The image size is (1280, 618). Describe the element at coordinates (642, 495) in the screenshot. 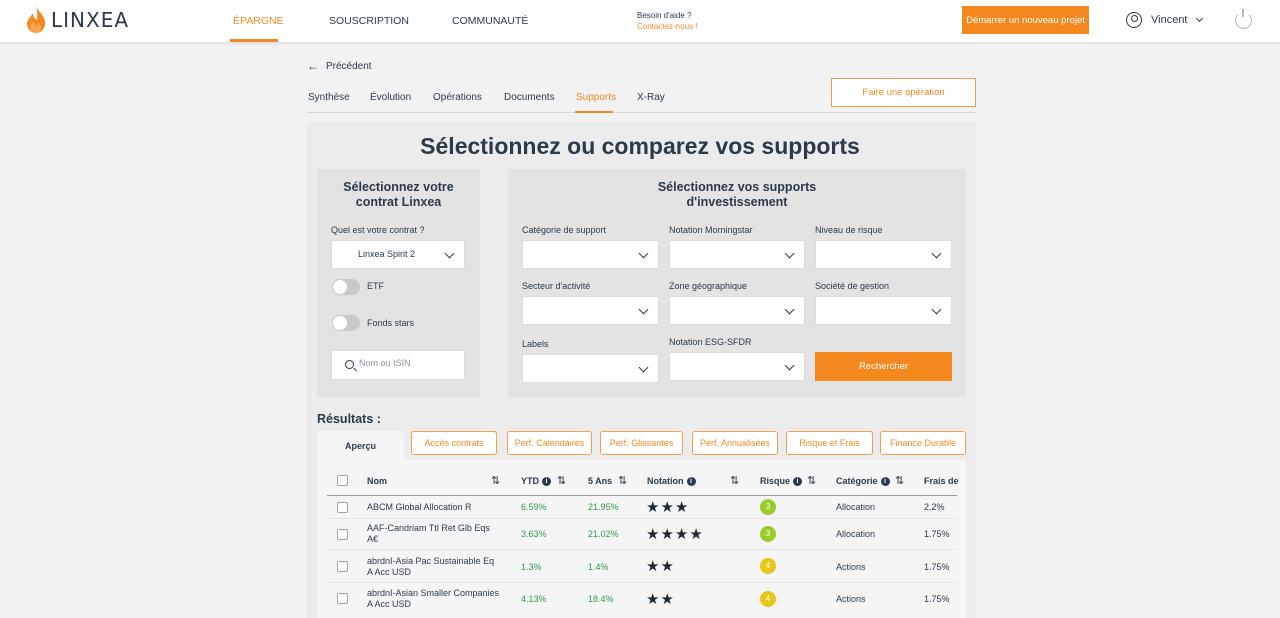

I see `table-header-divider` at that location.